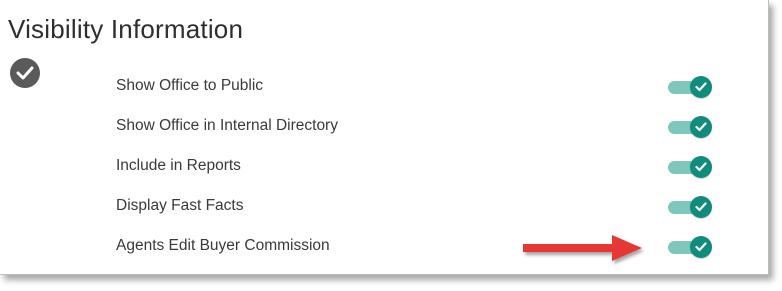  I want to click on setting-row-include-reports: Include in Reports, so click(384, 174).